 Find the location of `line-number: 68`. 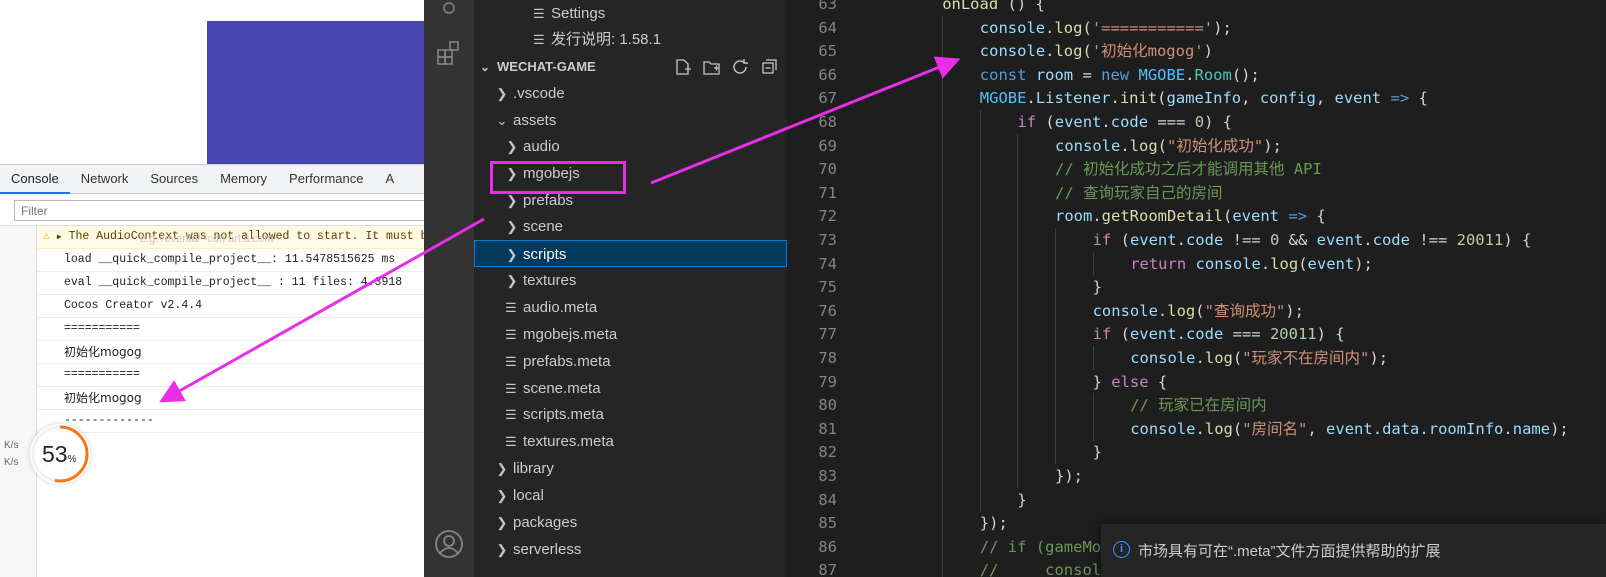

line-number: 68 is located at coordinates (827, 122).